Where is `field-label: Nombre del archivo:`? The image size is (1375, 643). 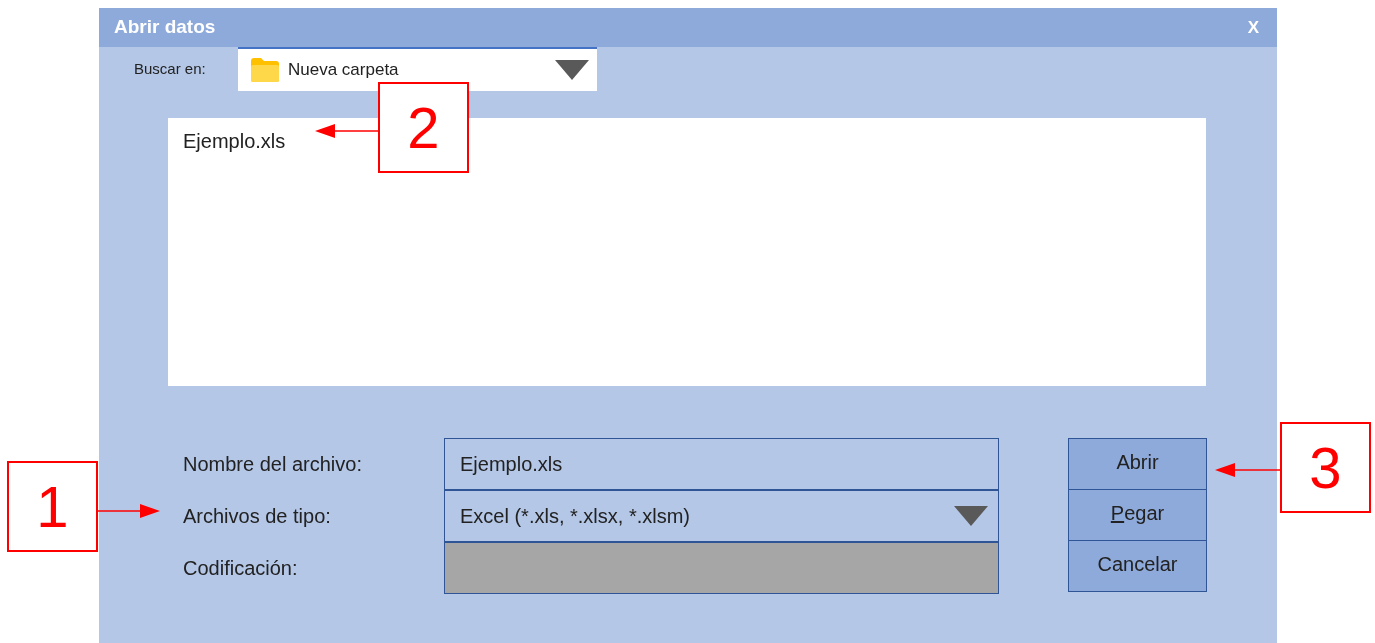 field-label: Nombre del archivo: is located at coordinates (273, 464).